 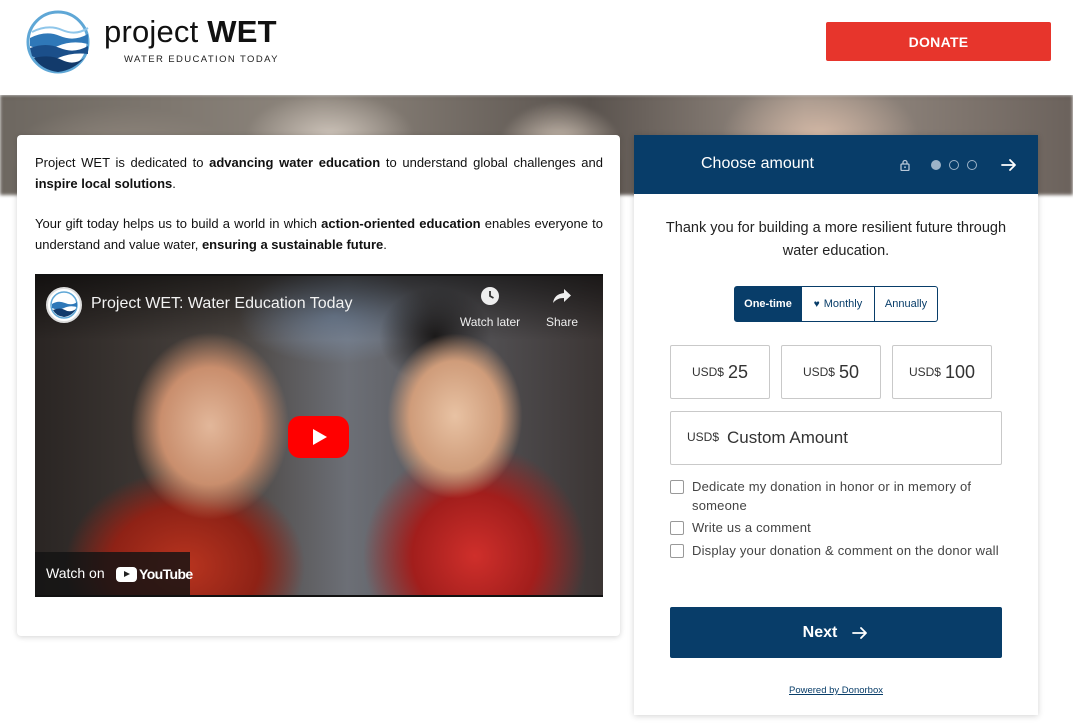 I want to click on emphasis-text: ensuring a sustainable future, so click(x=292, y=244).